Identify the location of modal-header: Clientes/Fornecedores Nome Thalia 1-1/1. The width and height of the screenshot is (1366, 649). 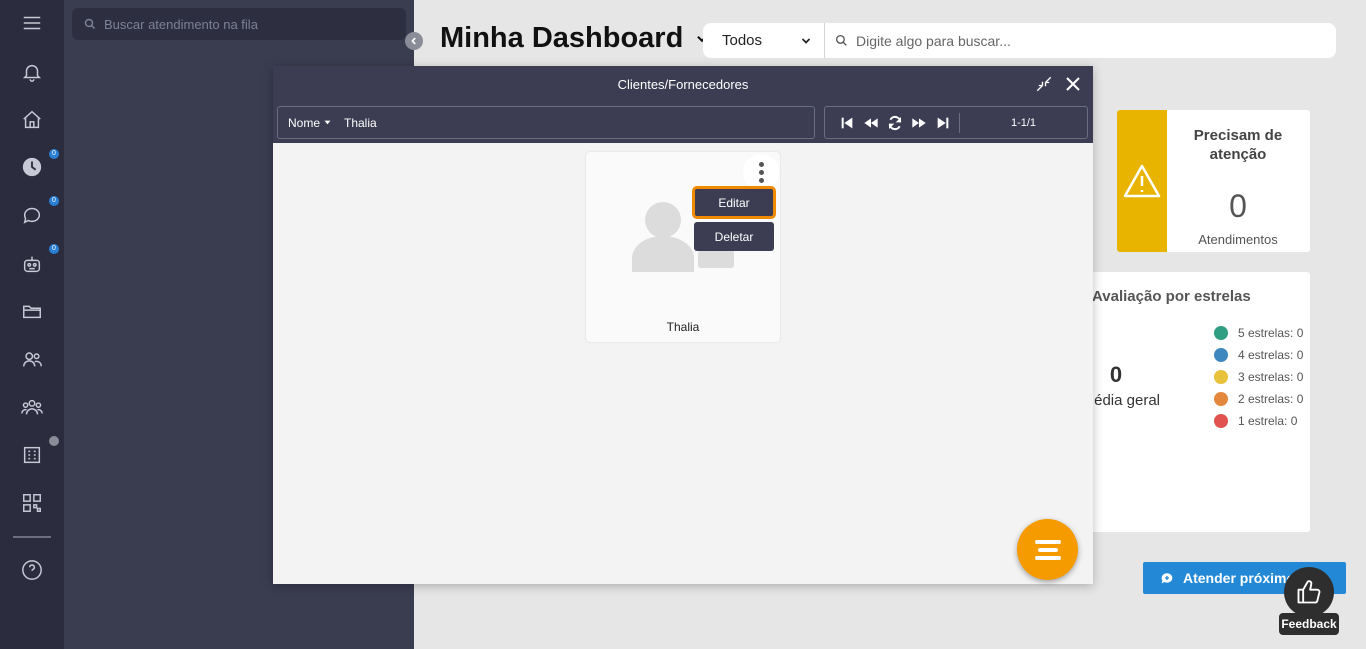
(683, 104).